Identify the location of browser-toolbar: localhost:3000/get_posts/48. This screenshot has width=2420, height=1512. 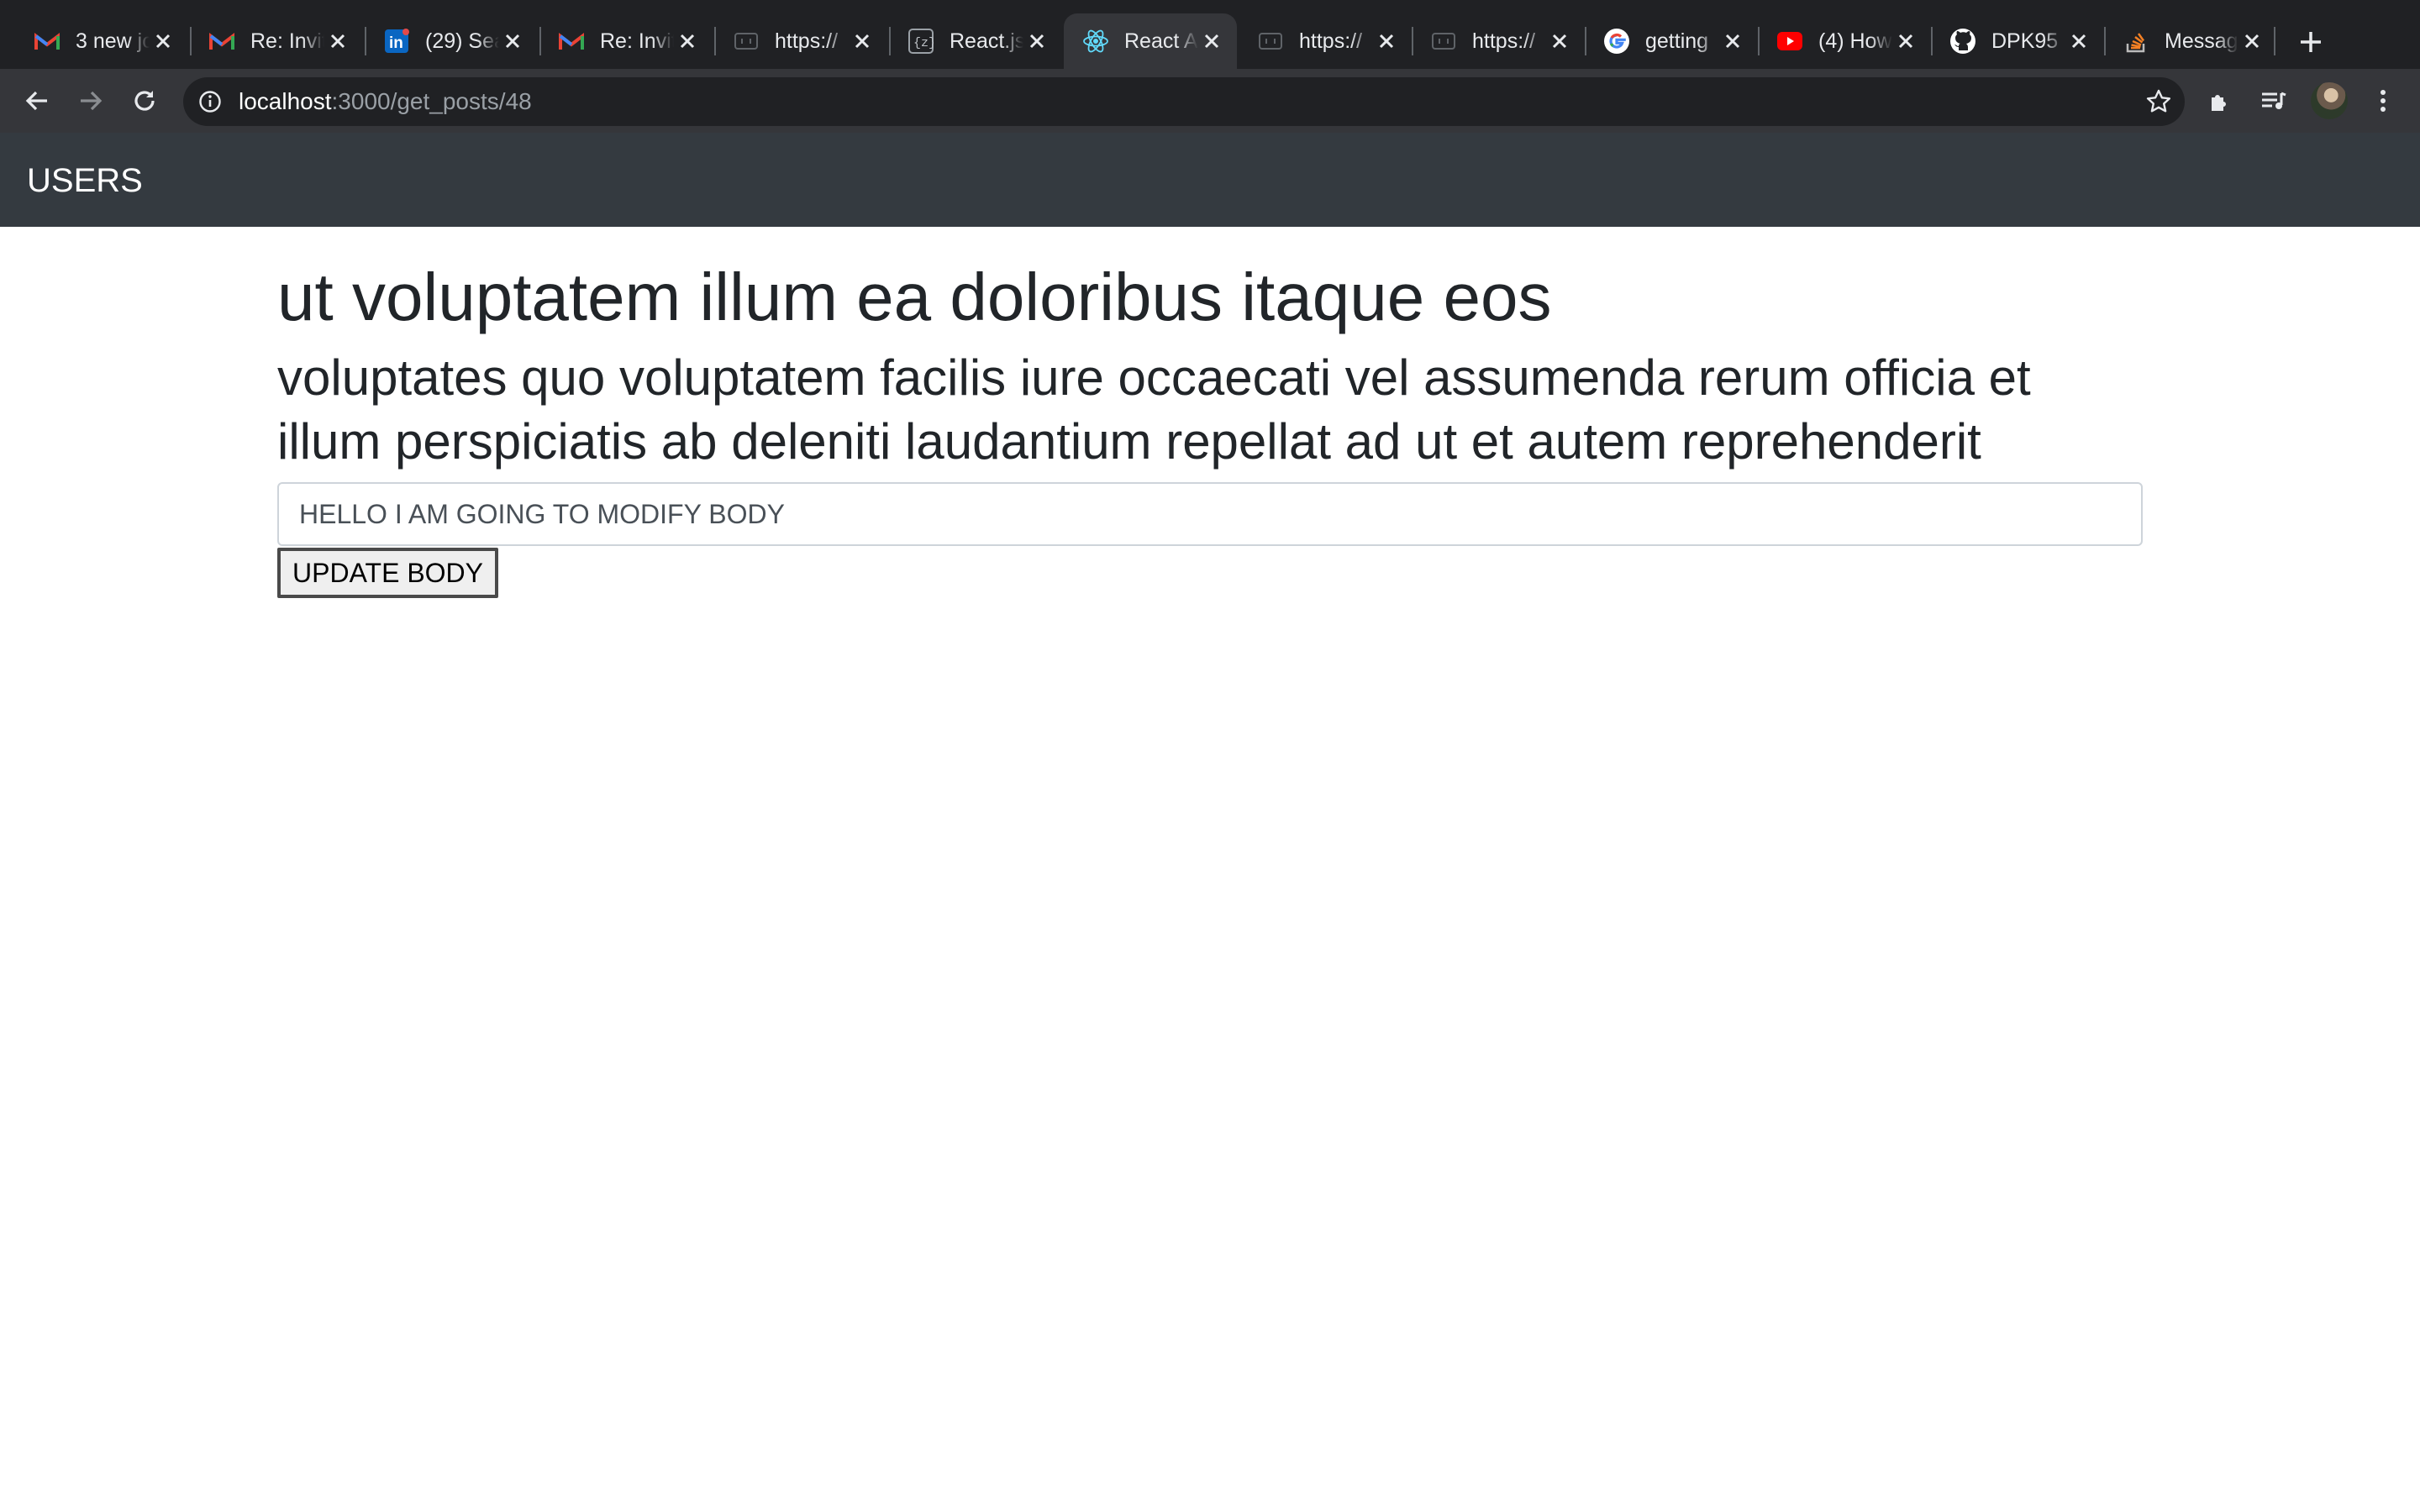
(1210, 101).